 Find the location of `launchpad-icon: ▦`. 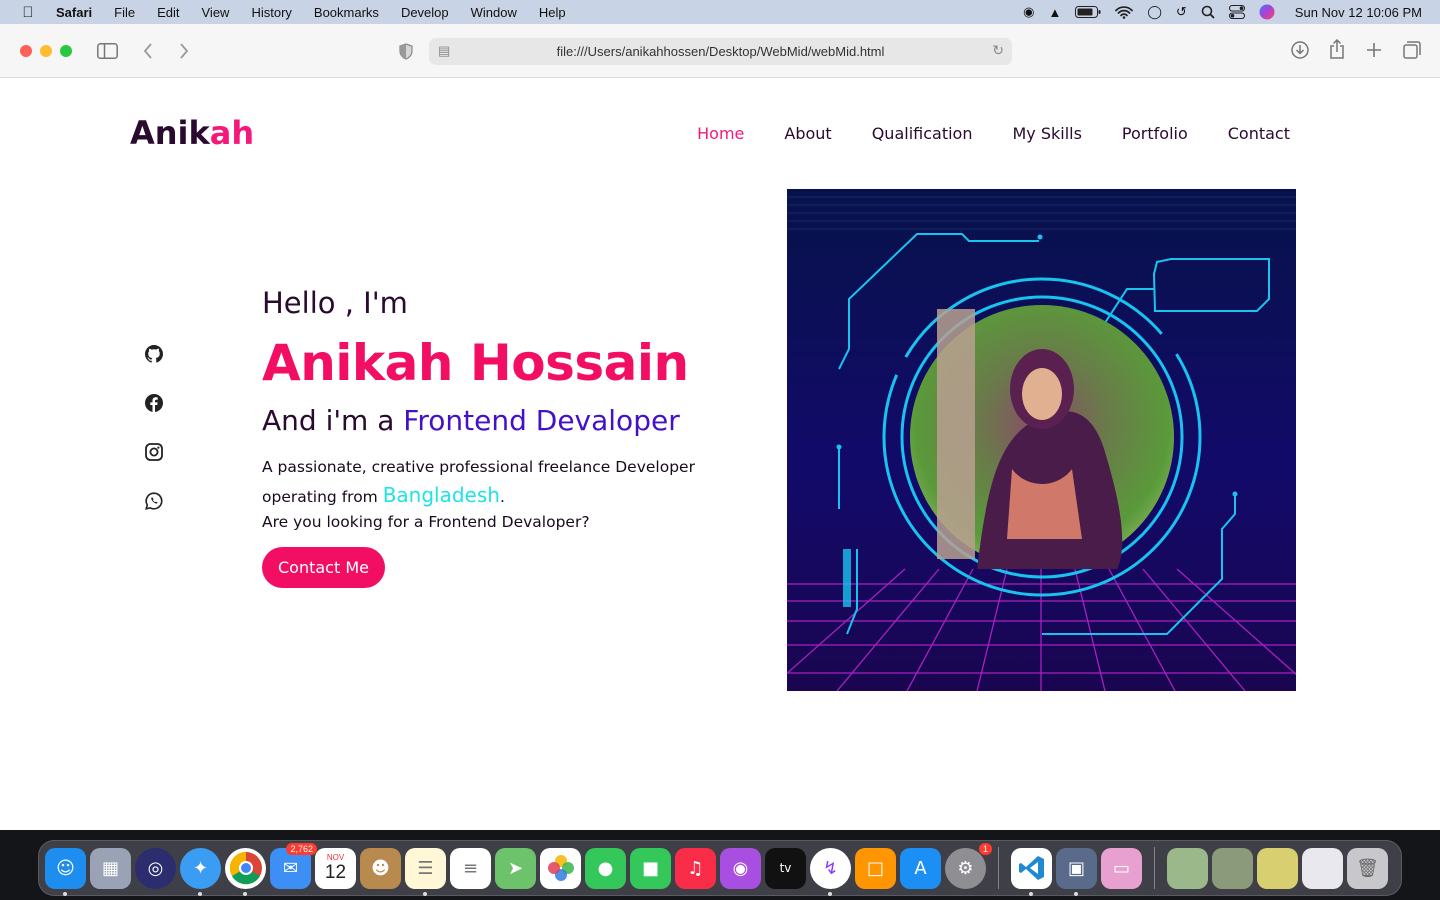

launchpad-icon: ▦ is located at coordinates (110, 868).